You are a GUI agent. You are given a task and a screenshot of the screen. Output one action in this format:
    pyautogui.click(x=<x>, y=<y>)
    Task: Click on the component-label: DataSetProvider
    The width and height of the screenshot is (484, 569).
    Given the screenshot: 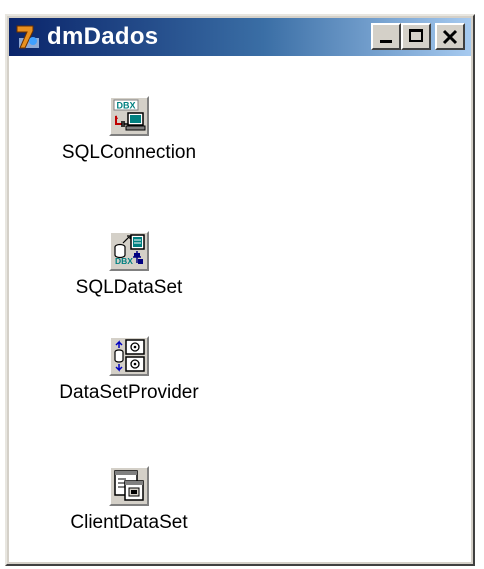 What is the action you would take?
    pyautogui.click(x=129, y=392)
    